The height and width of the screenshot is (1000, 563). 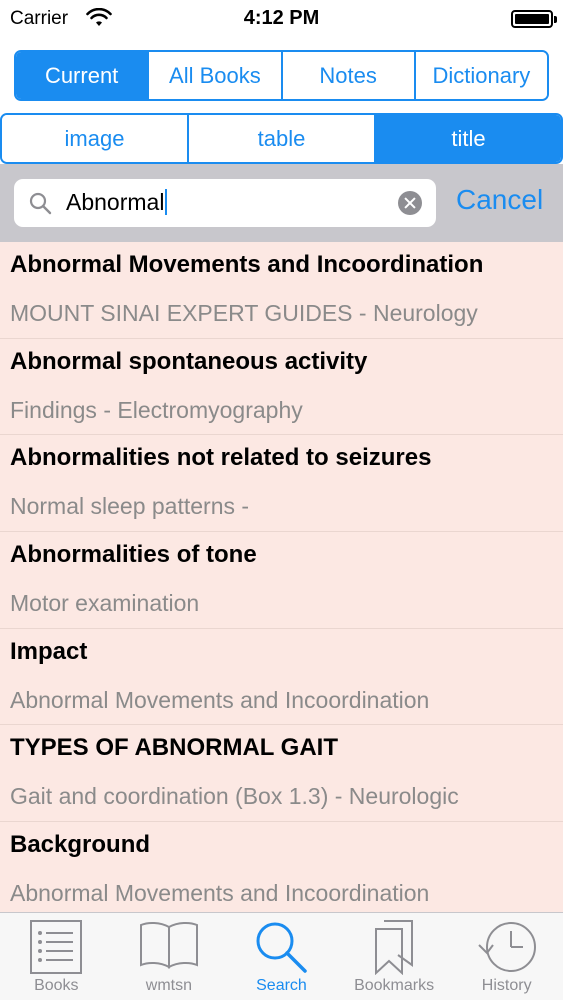 What do you see at coordinates (506, 985) in the screenshot?
I see `tab-label: History` at bounding box center [506, 985].